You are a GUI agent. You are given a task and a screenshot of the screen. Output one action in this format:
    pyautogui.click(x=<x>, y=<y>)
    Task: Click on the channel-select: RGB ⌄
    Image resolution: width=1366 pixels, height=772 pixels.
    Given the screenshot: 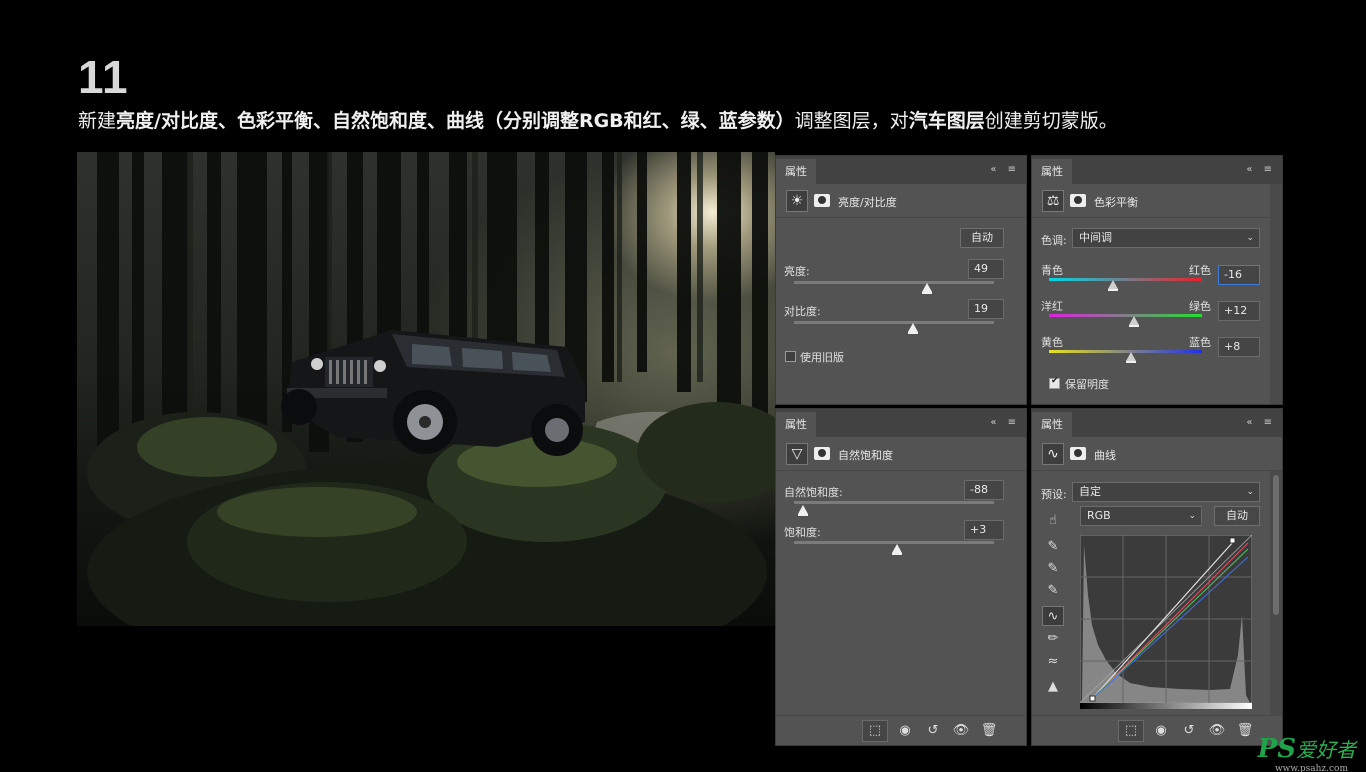 What is the action you would take?
    pyautogui.click(x=1141, y=516)
    